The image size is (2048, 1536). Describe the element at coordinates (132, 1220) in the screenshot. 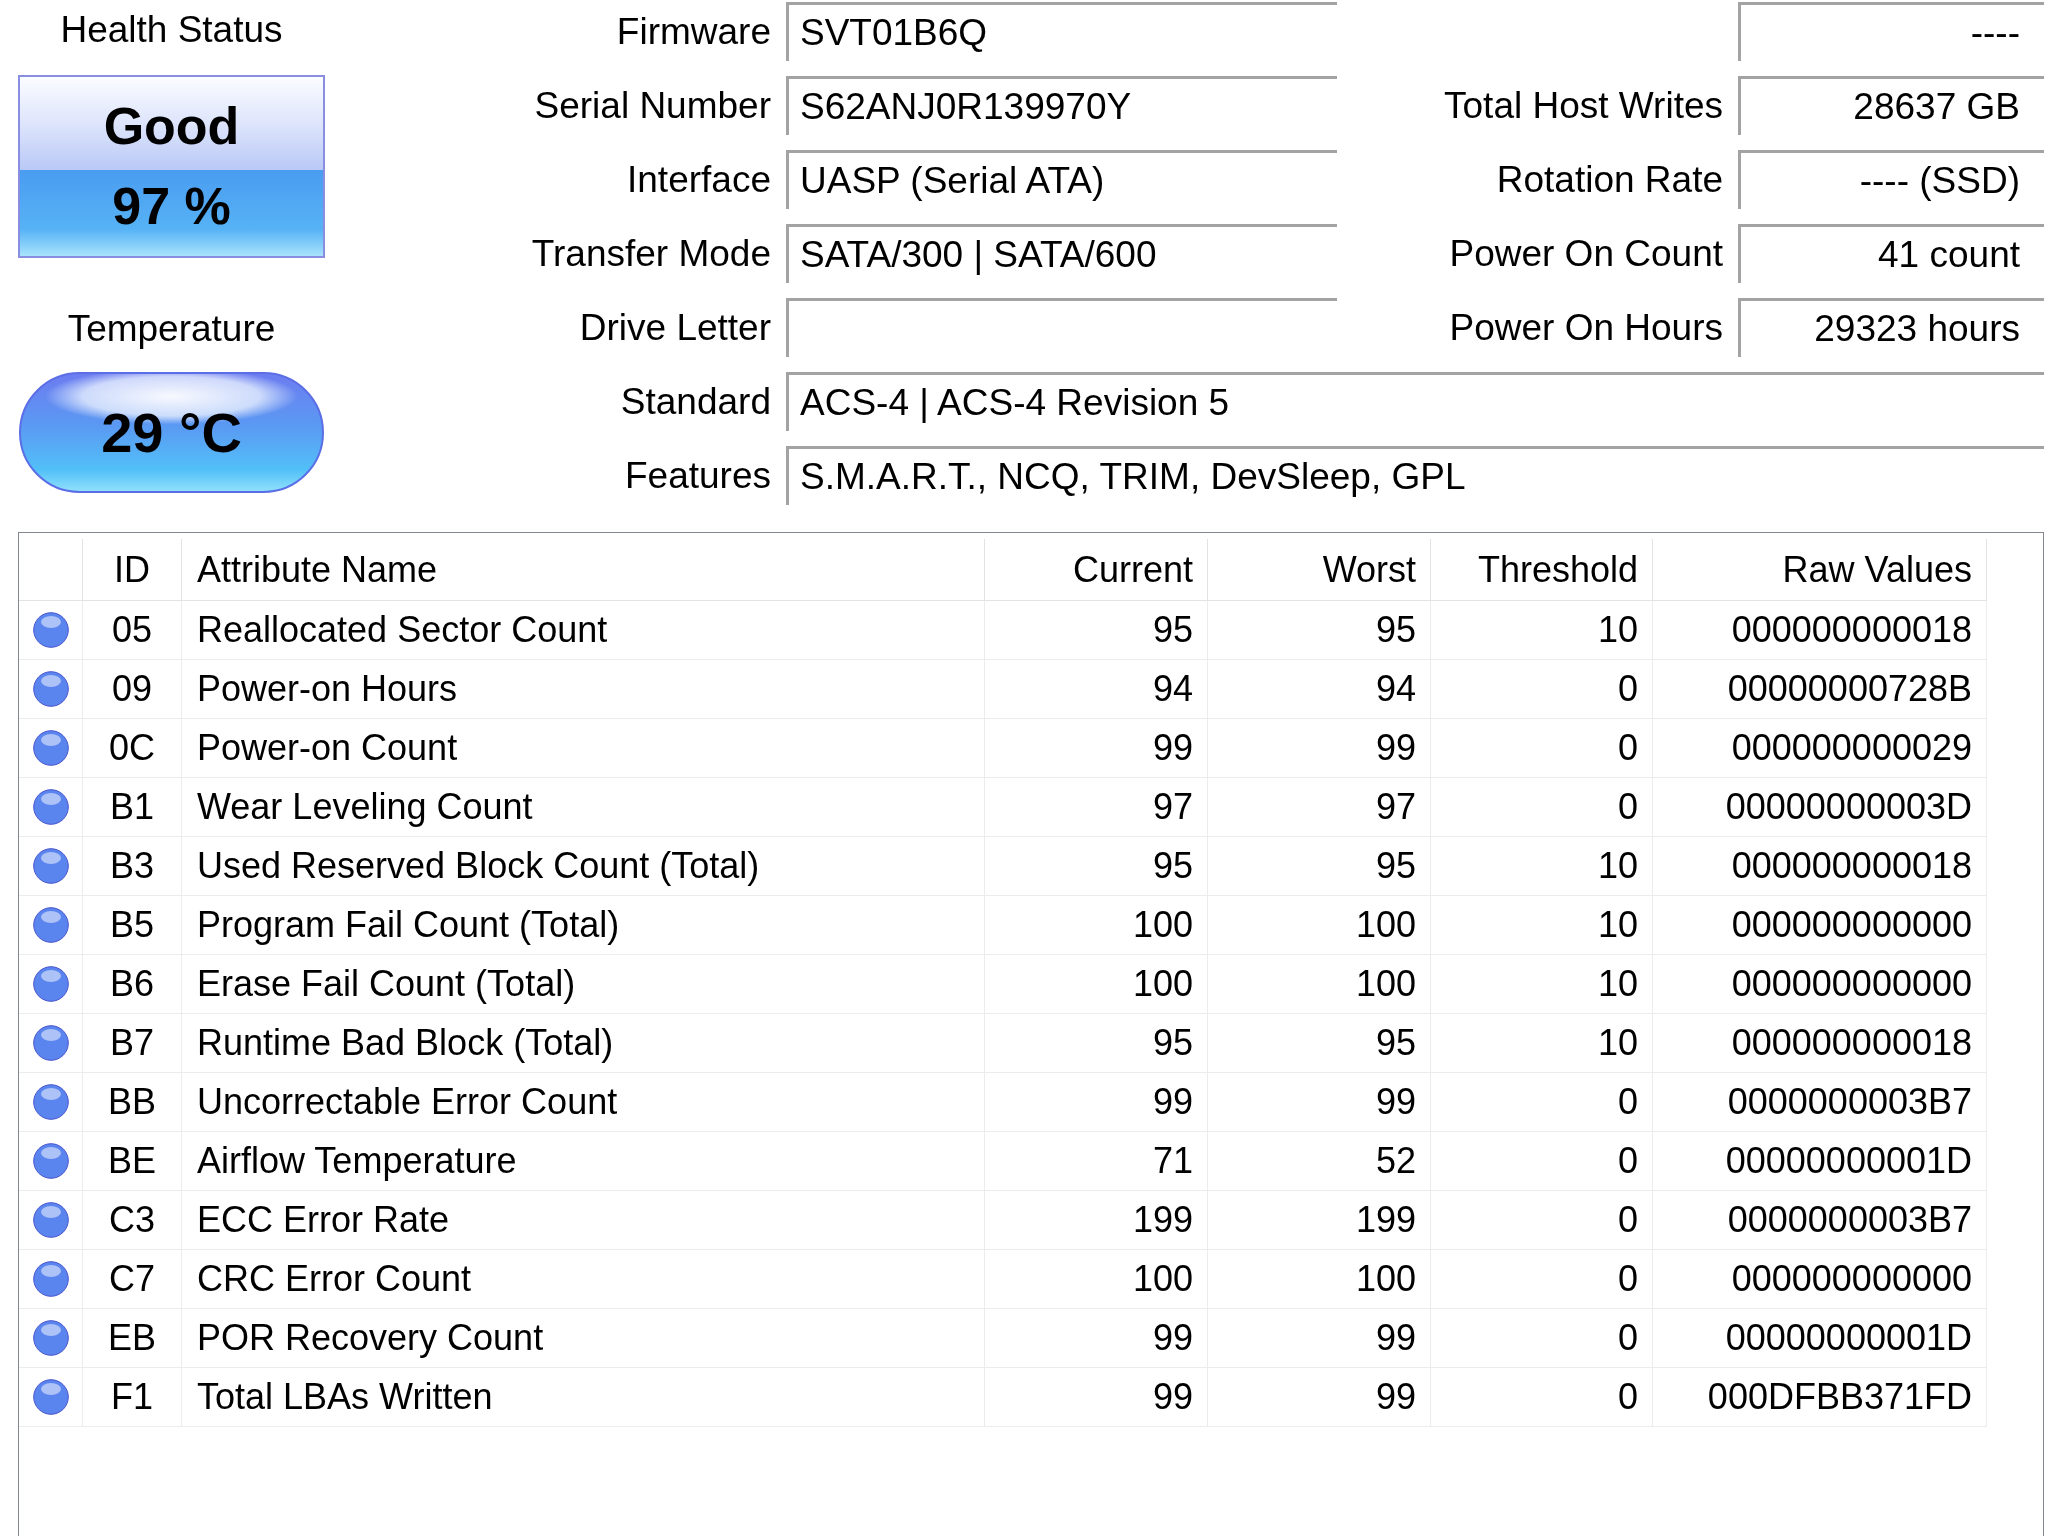

I see `table-cell: C3` at that location.